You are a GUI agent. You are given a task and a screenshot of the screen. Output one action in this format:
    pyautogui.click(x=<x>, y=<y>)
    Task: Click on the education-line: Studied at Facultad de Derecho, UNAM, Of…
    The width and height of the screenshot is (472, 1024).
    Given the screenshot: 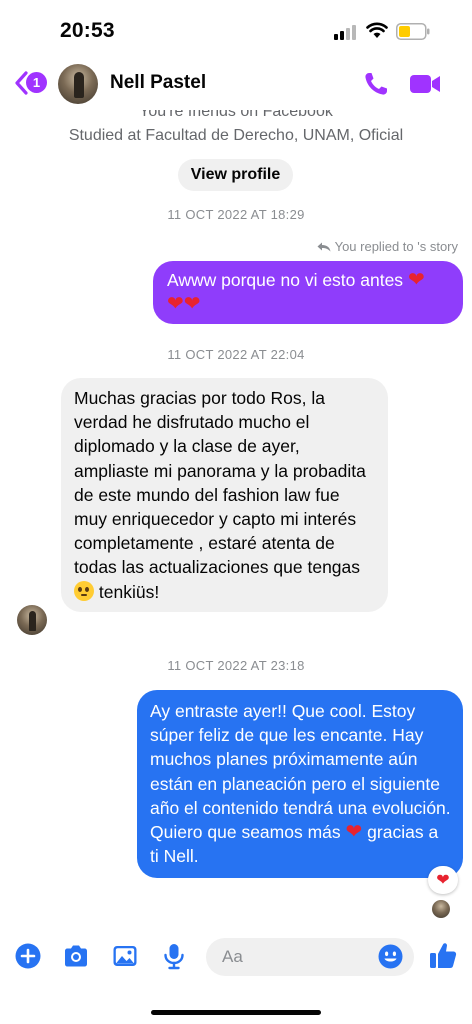 What is the action you would take?
    pyautogui.click(x=236, y=135)
    